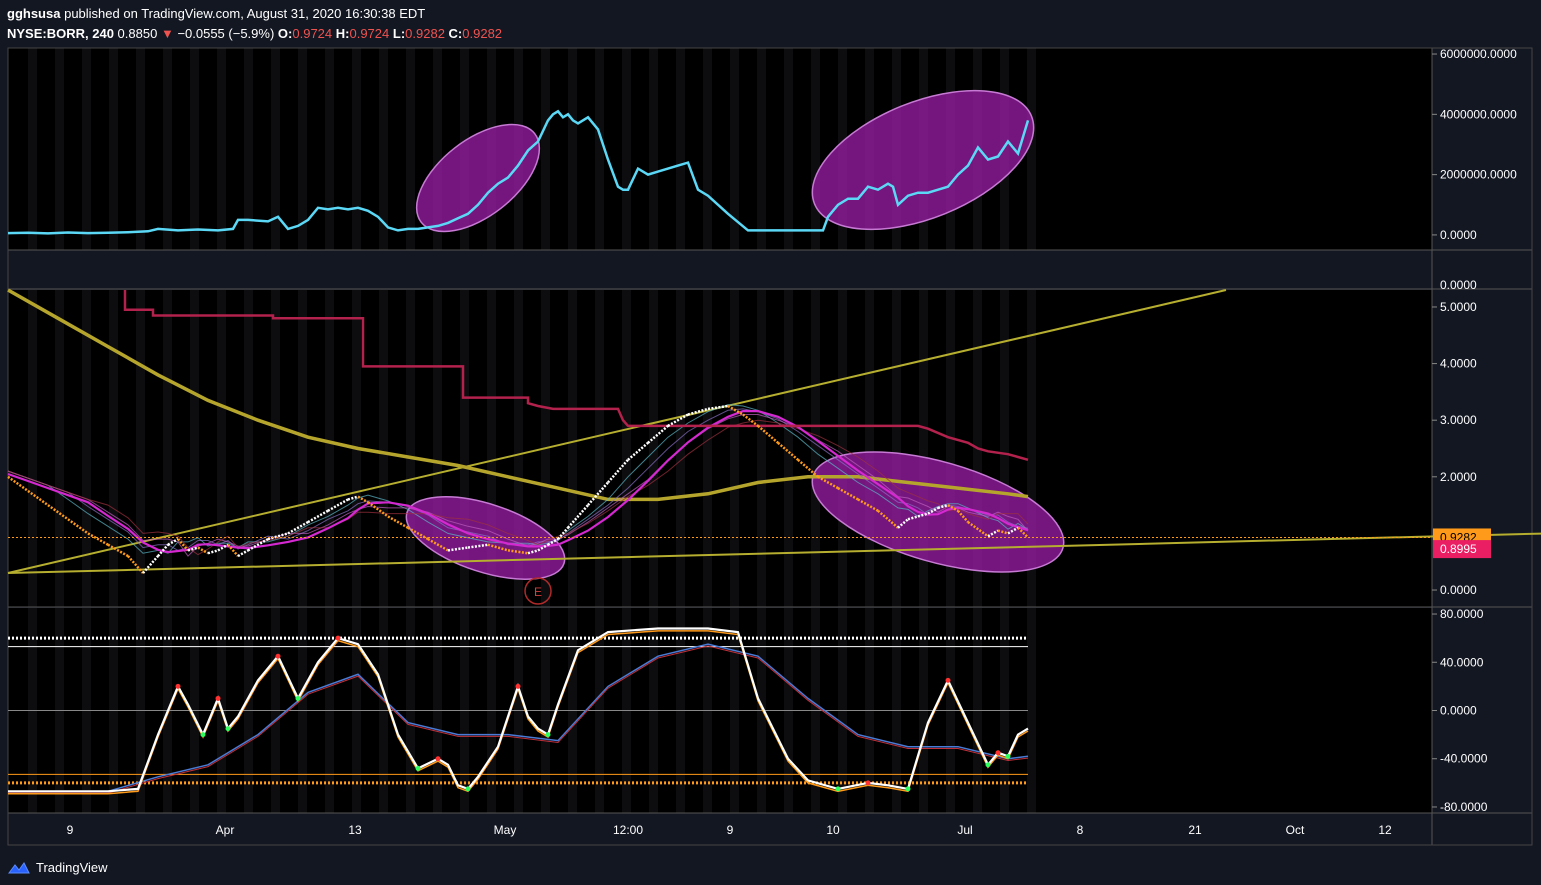 The height and width of the screenshot is (885, 1541). Describe the element at coordinates (1464, 759) in the screenshot. I see `y-tick-label: -40.0000` at that location.